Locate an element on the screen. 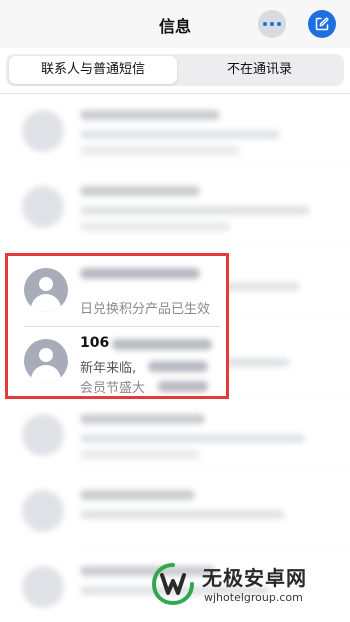 This screenshot has width=350, height=622. sender-name: 106 is located at coordinates (95, 343).